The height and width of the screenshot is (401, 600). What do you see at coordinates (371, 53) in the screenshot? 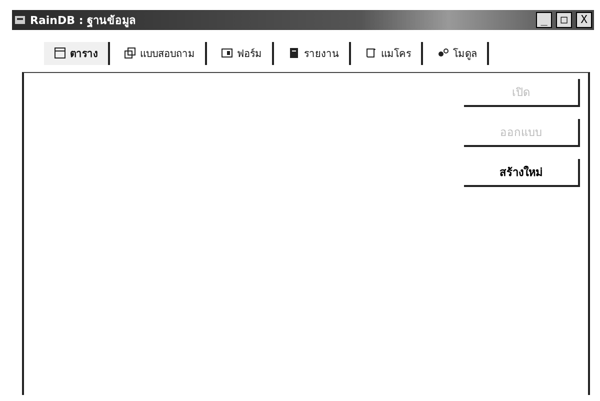
I see `scroll-icon` at bounding box center [371, 53].